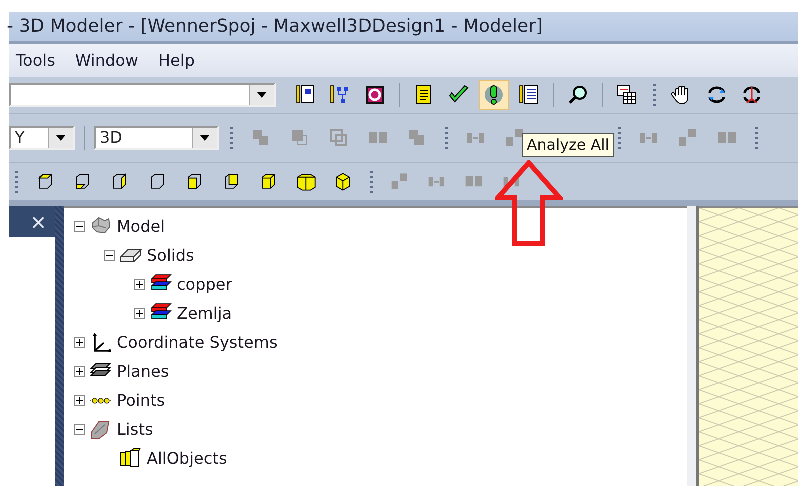  What do you see at coordinates (177, 60) in the screenshot?
I see `menu-item: Help` at bounding box center [177, 60].